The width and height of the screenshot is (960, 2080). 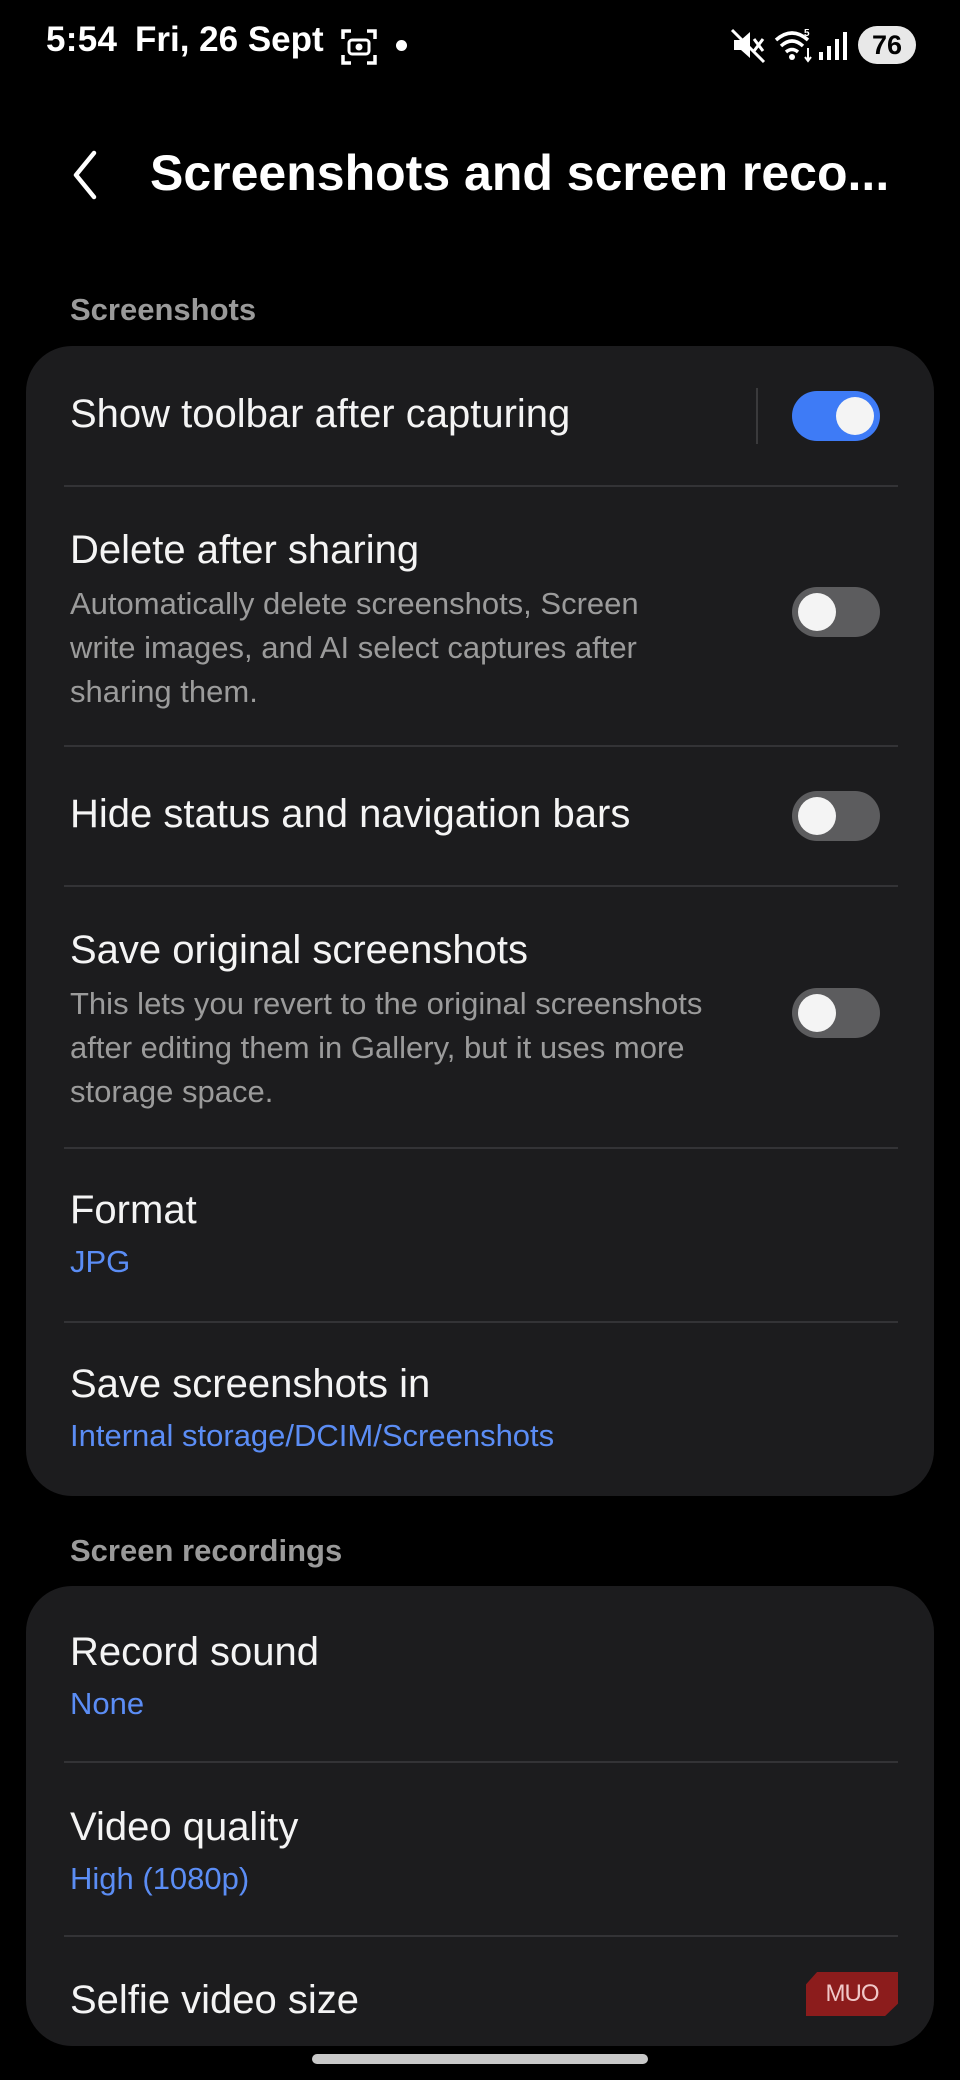 What do you see at coordinates (794, 45) in the screenshot?
I see `wifi-icon: 5` at bounding box center [794, 45].